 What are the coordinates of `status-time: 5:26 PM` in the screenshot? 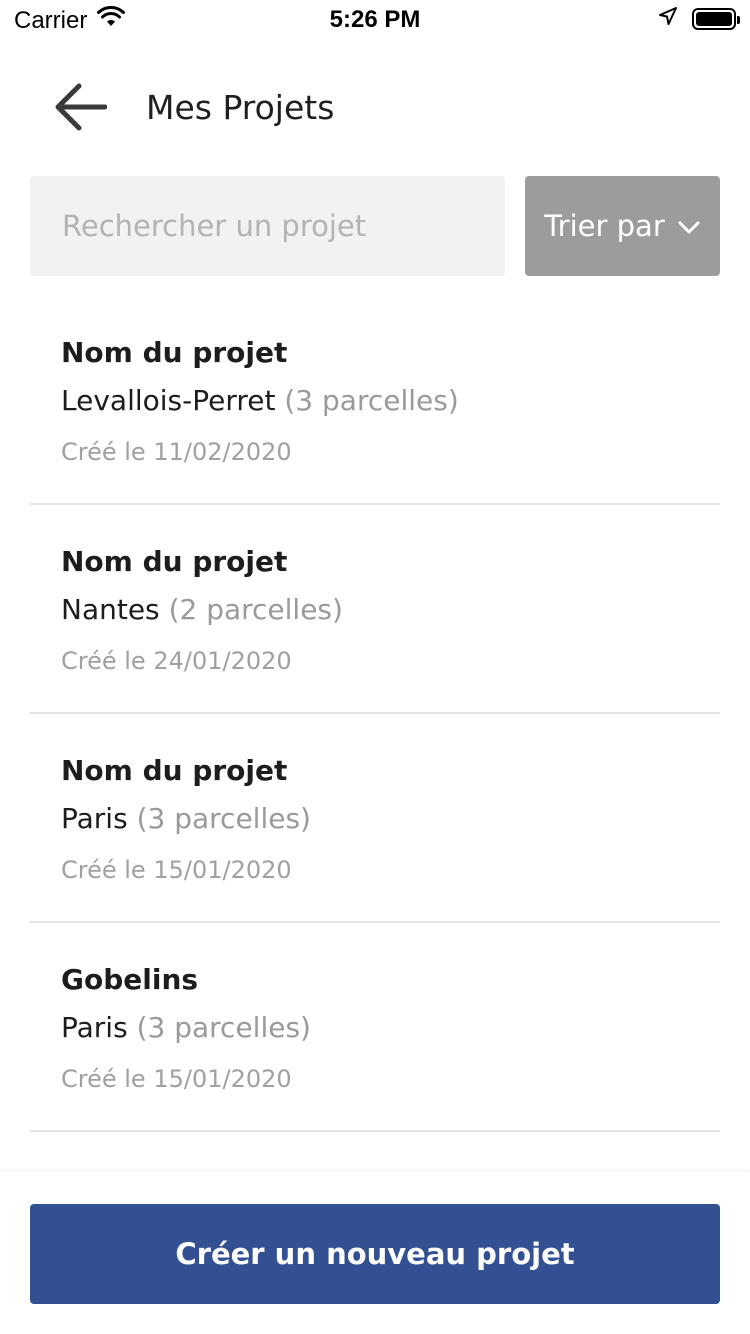 It's located at (375, 19).